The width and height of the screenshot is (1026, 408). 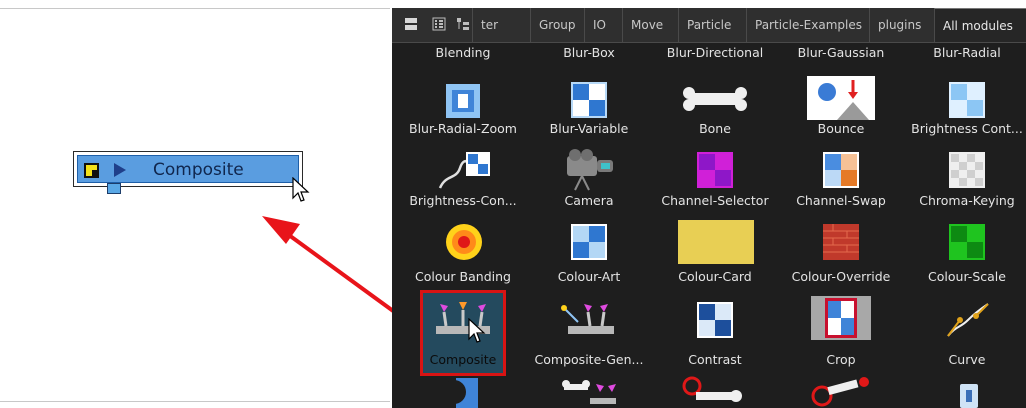 What do you see at coordinates (967, 100) in the screenshot?
I see `brightness-contrast-icon` at bounding box center [967, 100].